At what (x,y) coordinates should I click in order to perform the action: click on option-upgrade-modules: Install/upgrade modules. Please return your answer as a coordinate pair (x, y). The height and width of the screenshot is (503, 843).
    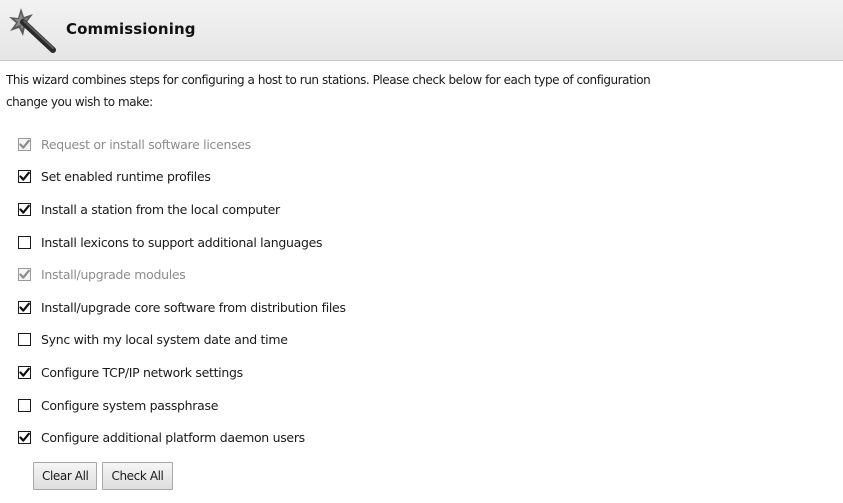
    Looking at the image, I should click on (417, 274).